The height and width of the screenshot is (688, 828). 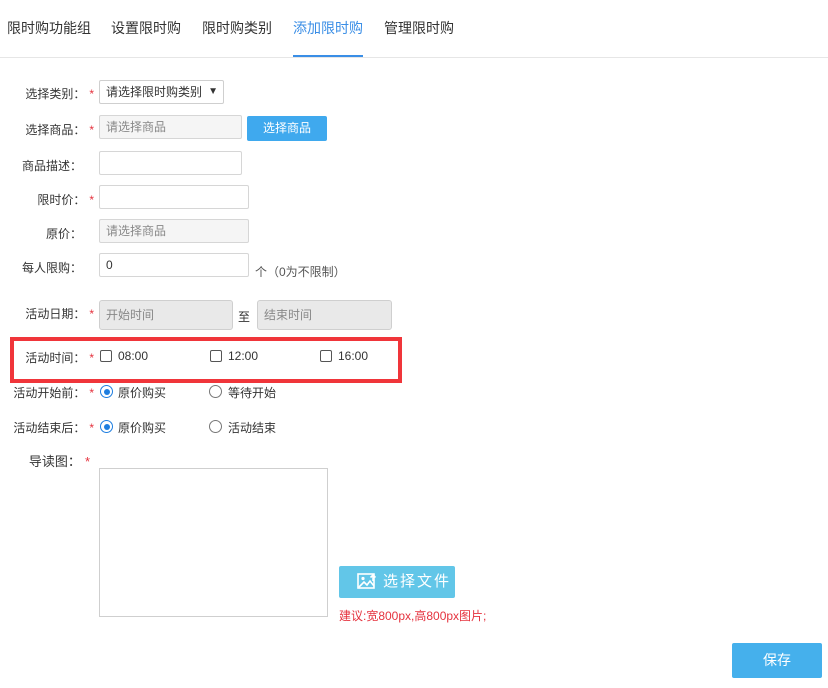 What do you see at coordinates (142, 393) in the screenshot?
I see `before-start-original-price-label: 原价购买` at bounding box center [142, 393].